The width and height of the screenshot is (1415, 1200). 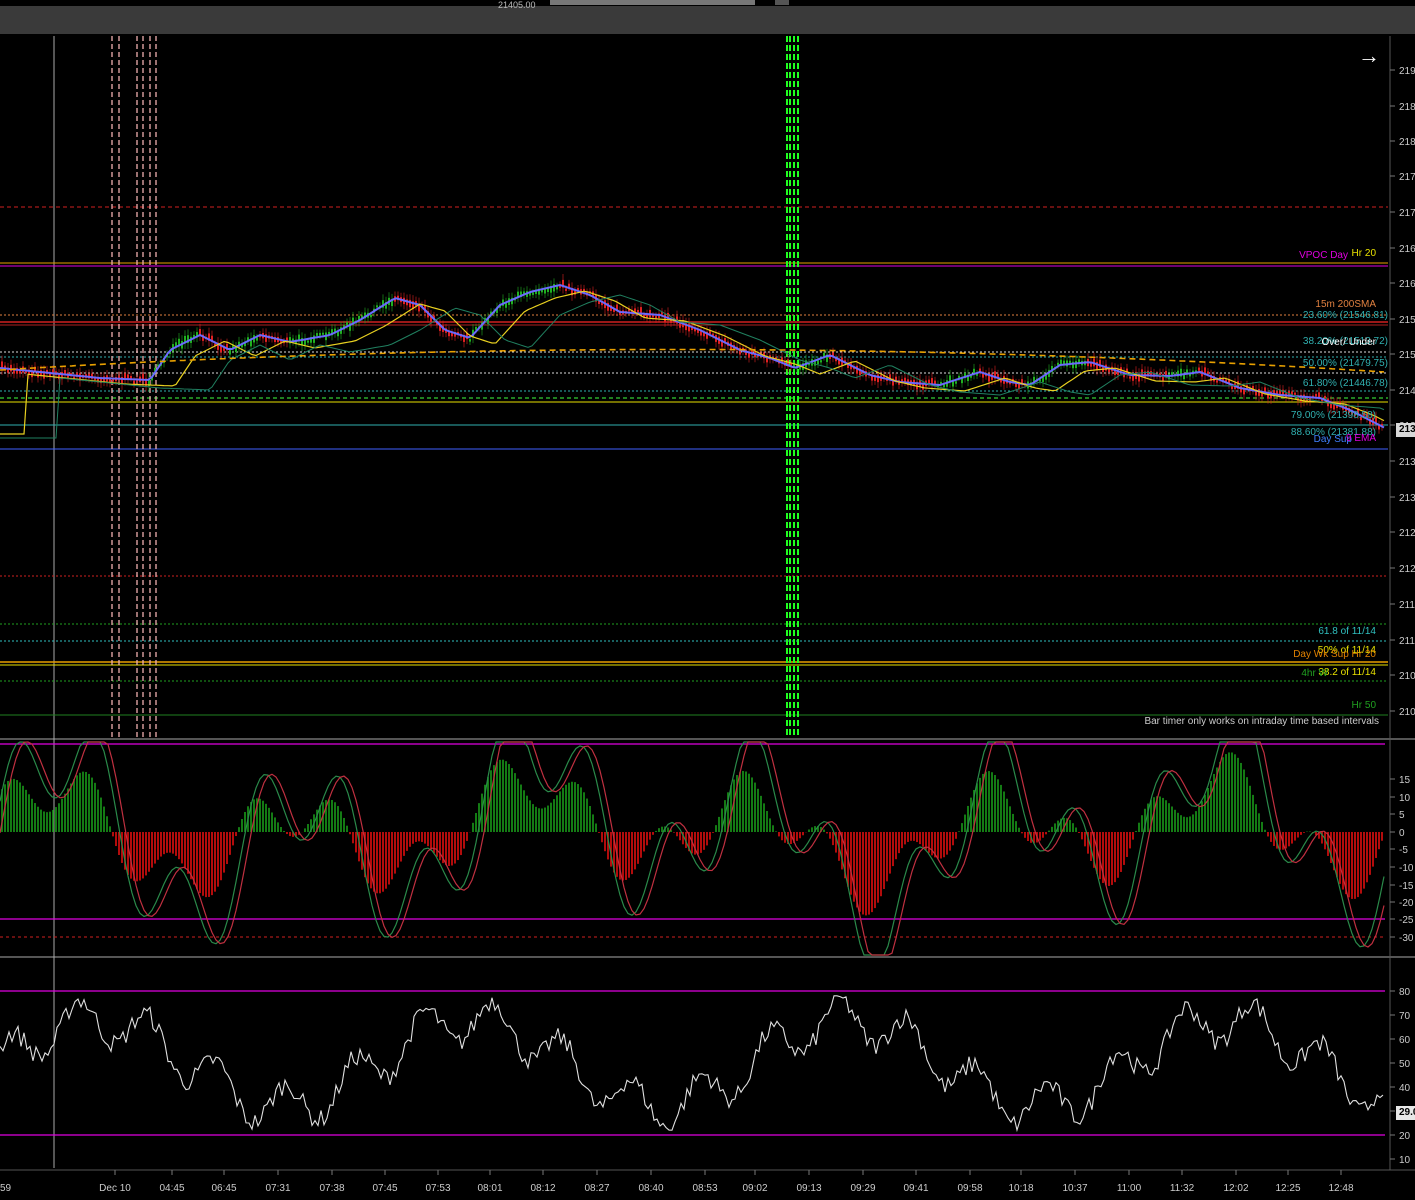 What do you see at coordinates (1405, 1040) in the screenshot?
I see `rsi-axis-label: 60` at bounding box center [1405, 1040].